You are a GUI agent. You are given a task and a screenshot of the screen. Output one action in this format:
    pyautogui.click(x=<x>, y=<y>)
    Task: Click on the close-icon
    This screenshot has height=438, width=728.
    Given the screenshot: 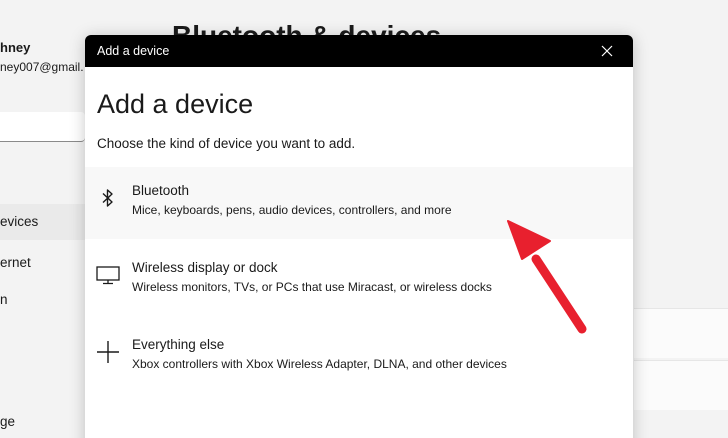 What is the action you would take?
    pyautogui.click(x=607, y=51)
    